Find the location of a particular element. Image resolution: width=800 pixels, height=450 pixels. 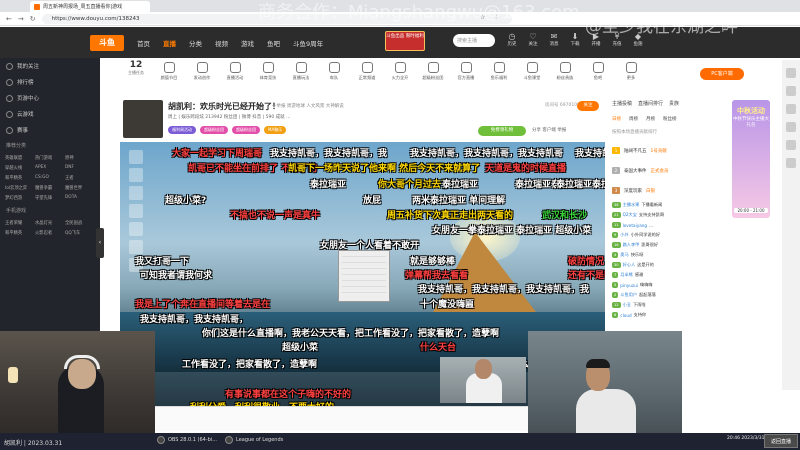

category-item: 直播玩法 is located at coordinates (301, 70).